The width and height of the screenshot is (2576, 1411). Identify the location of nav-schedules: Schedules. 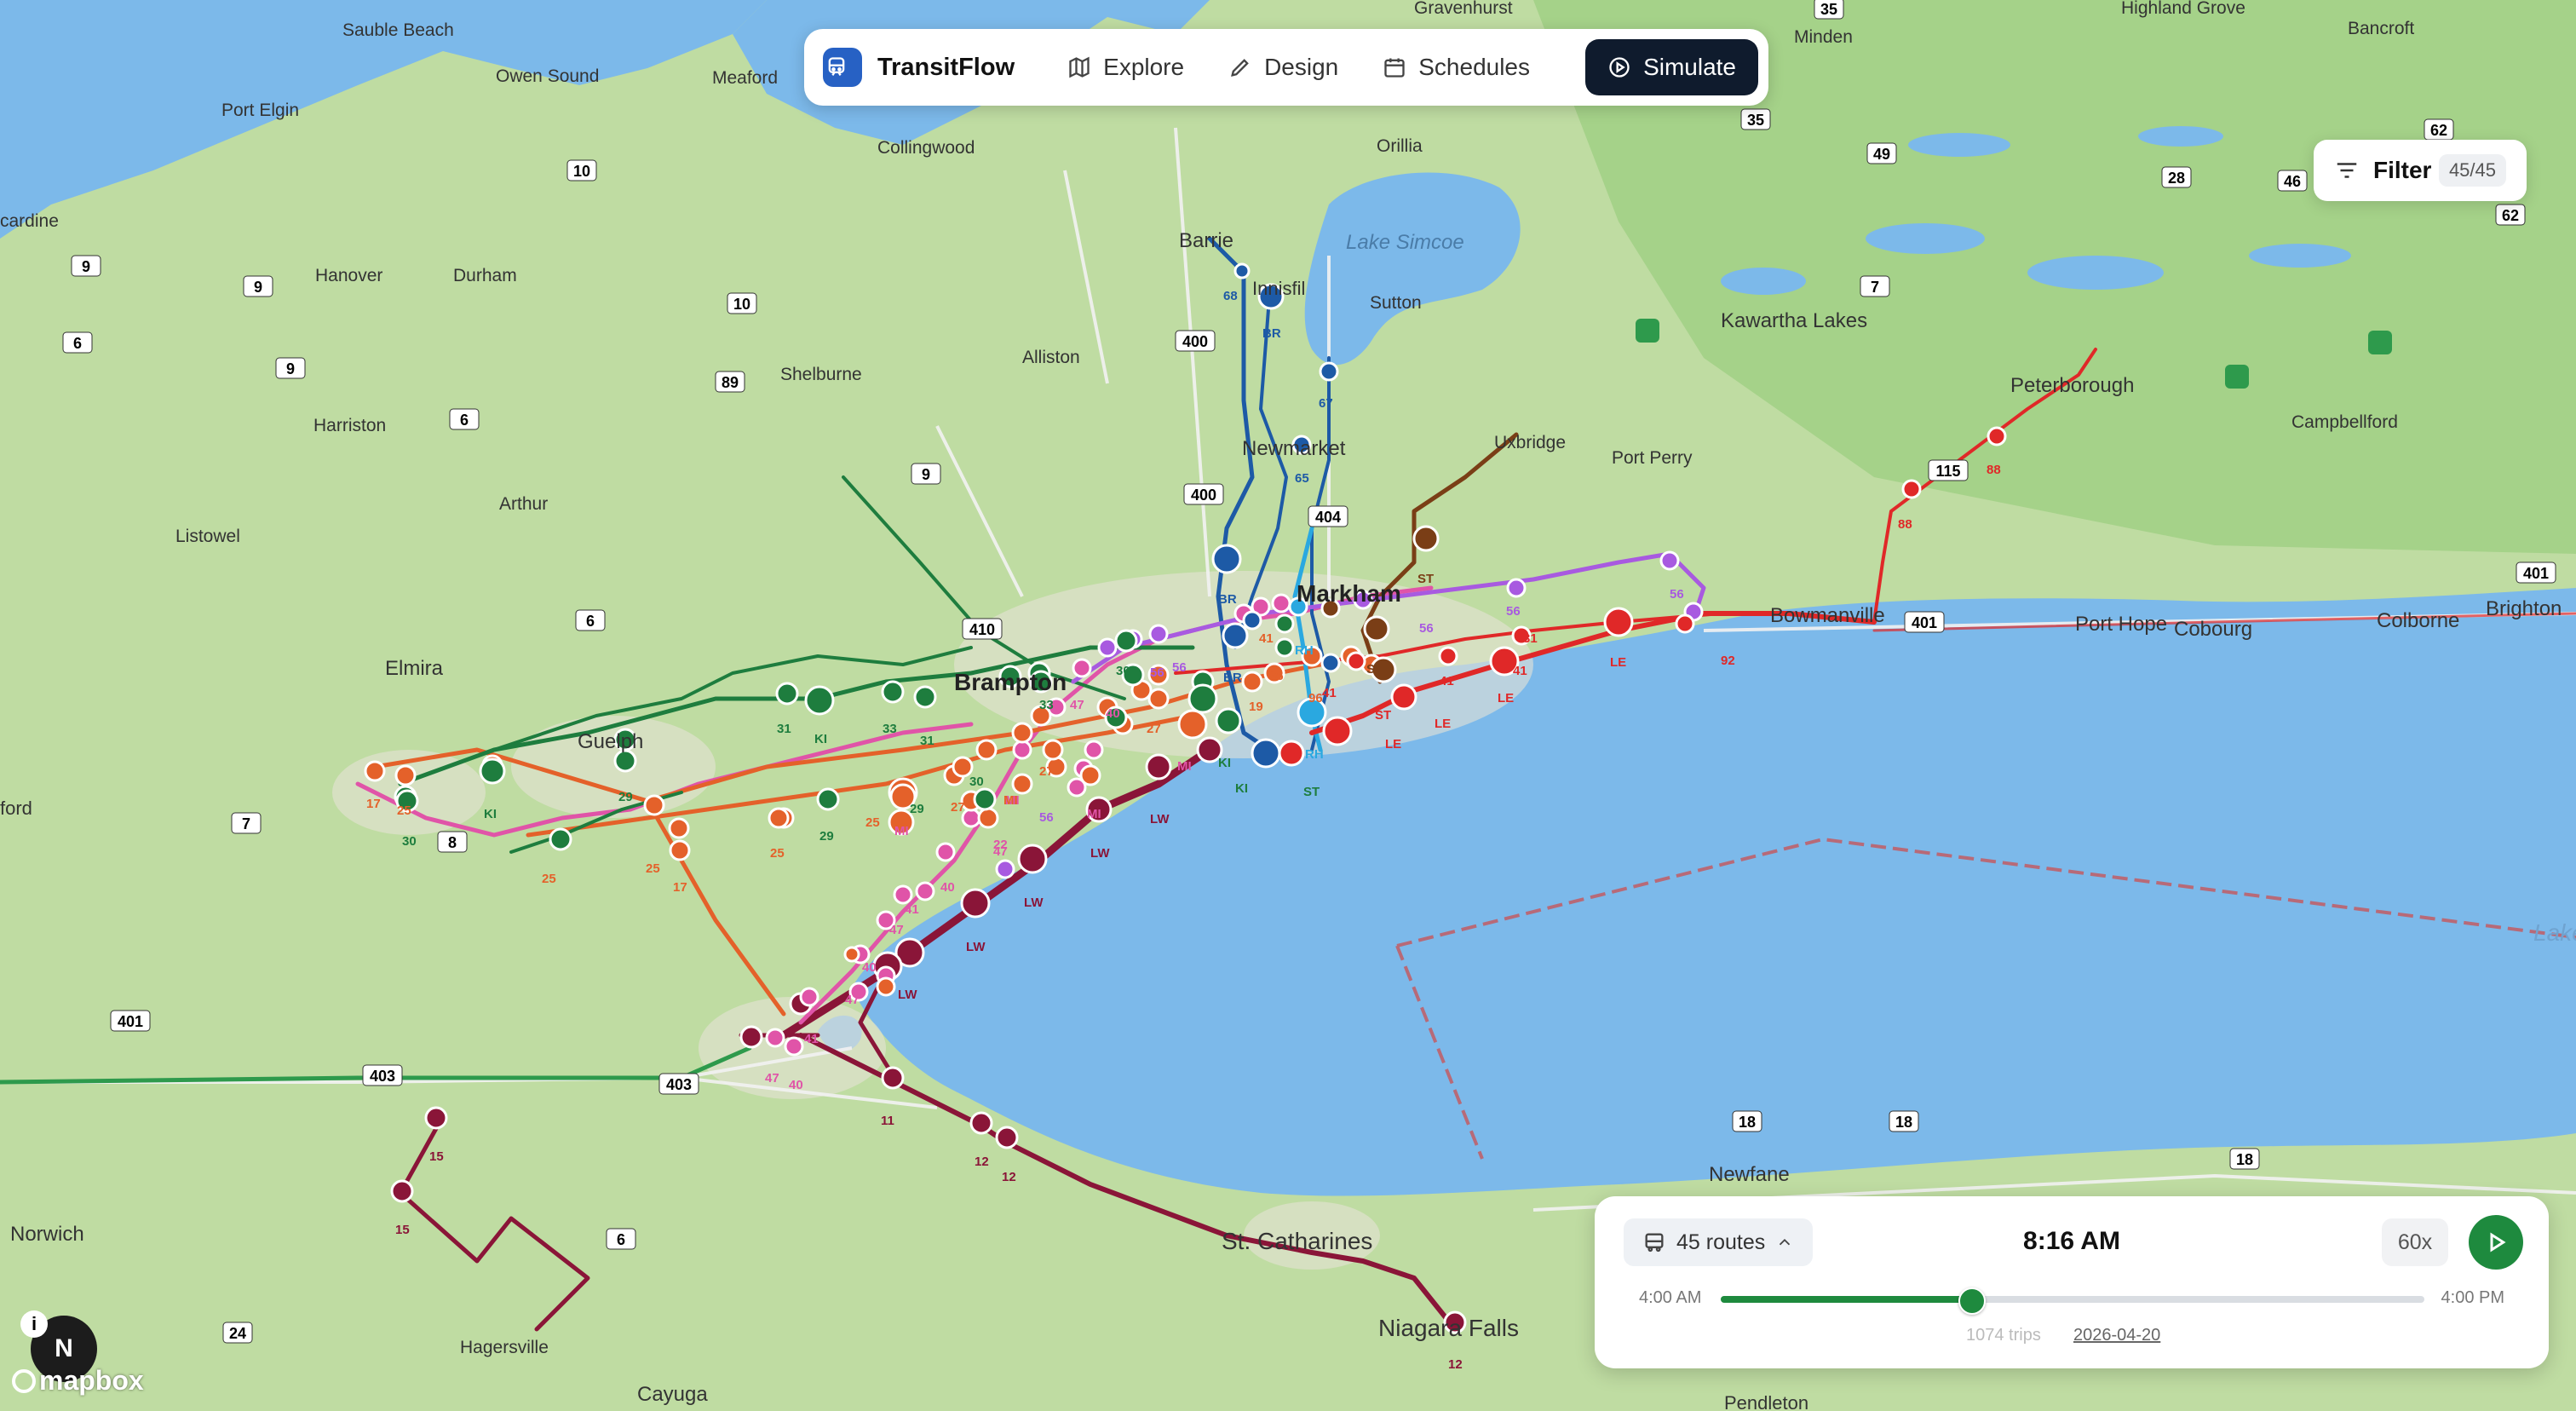
(1456, 67).